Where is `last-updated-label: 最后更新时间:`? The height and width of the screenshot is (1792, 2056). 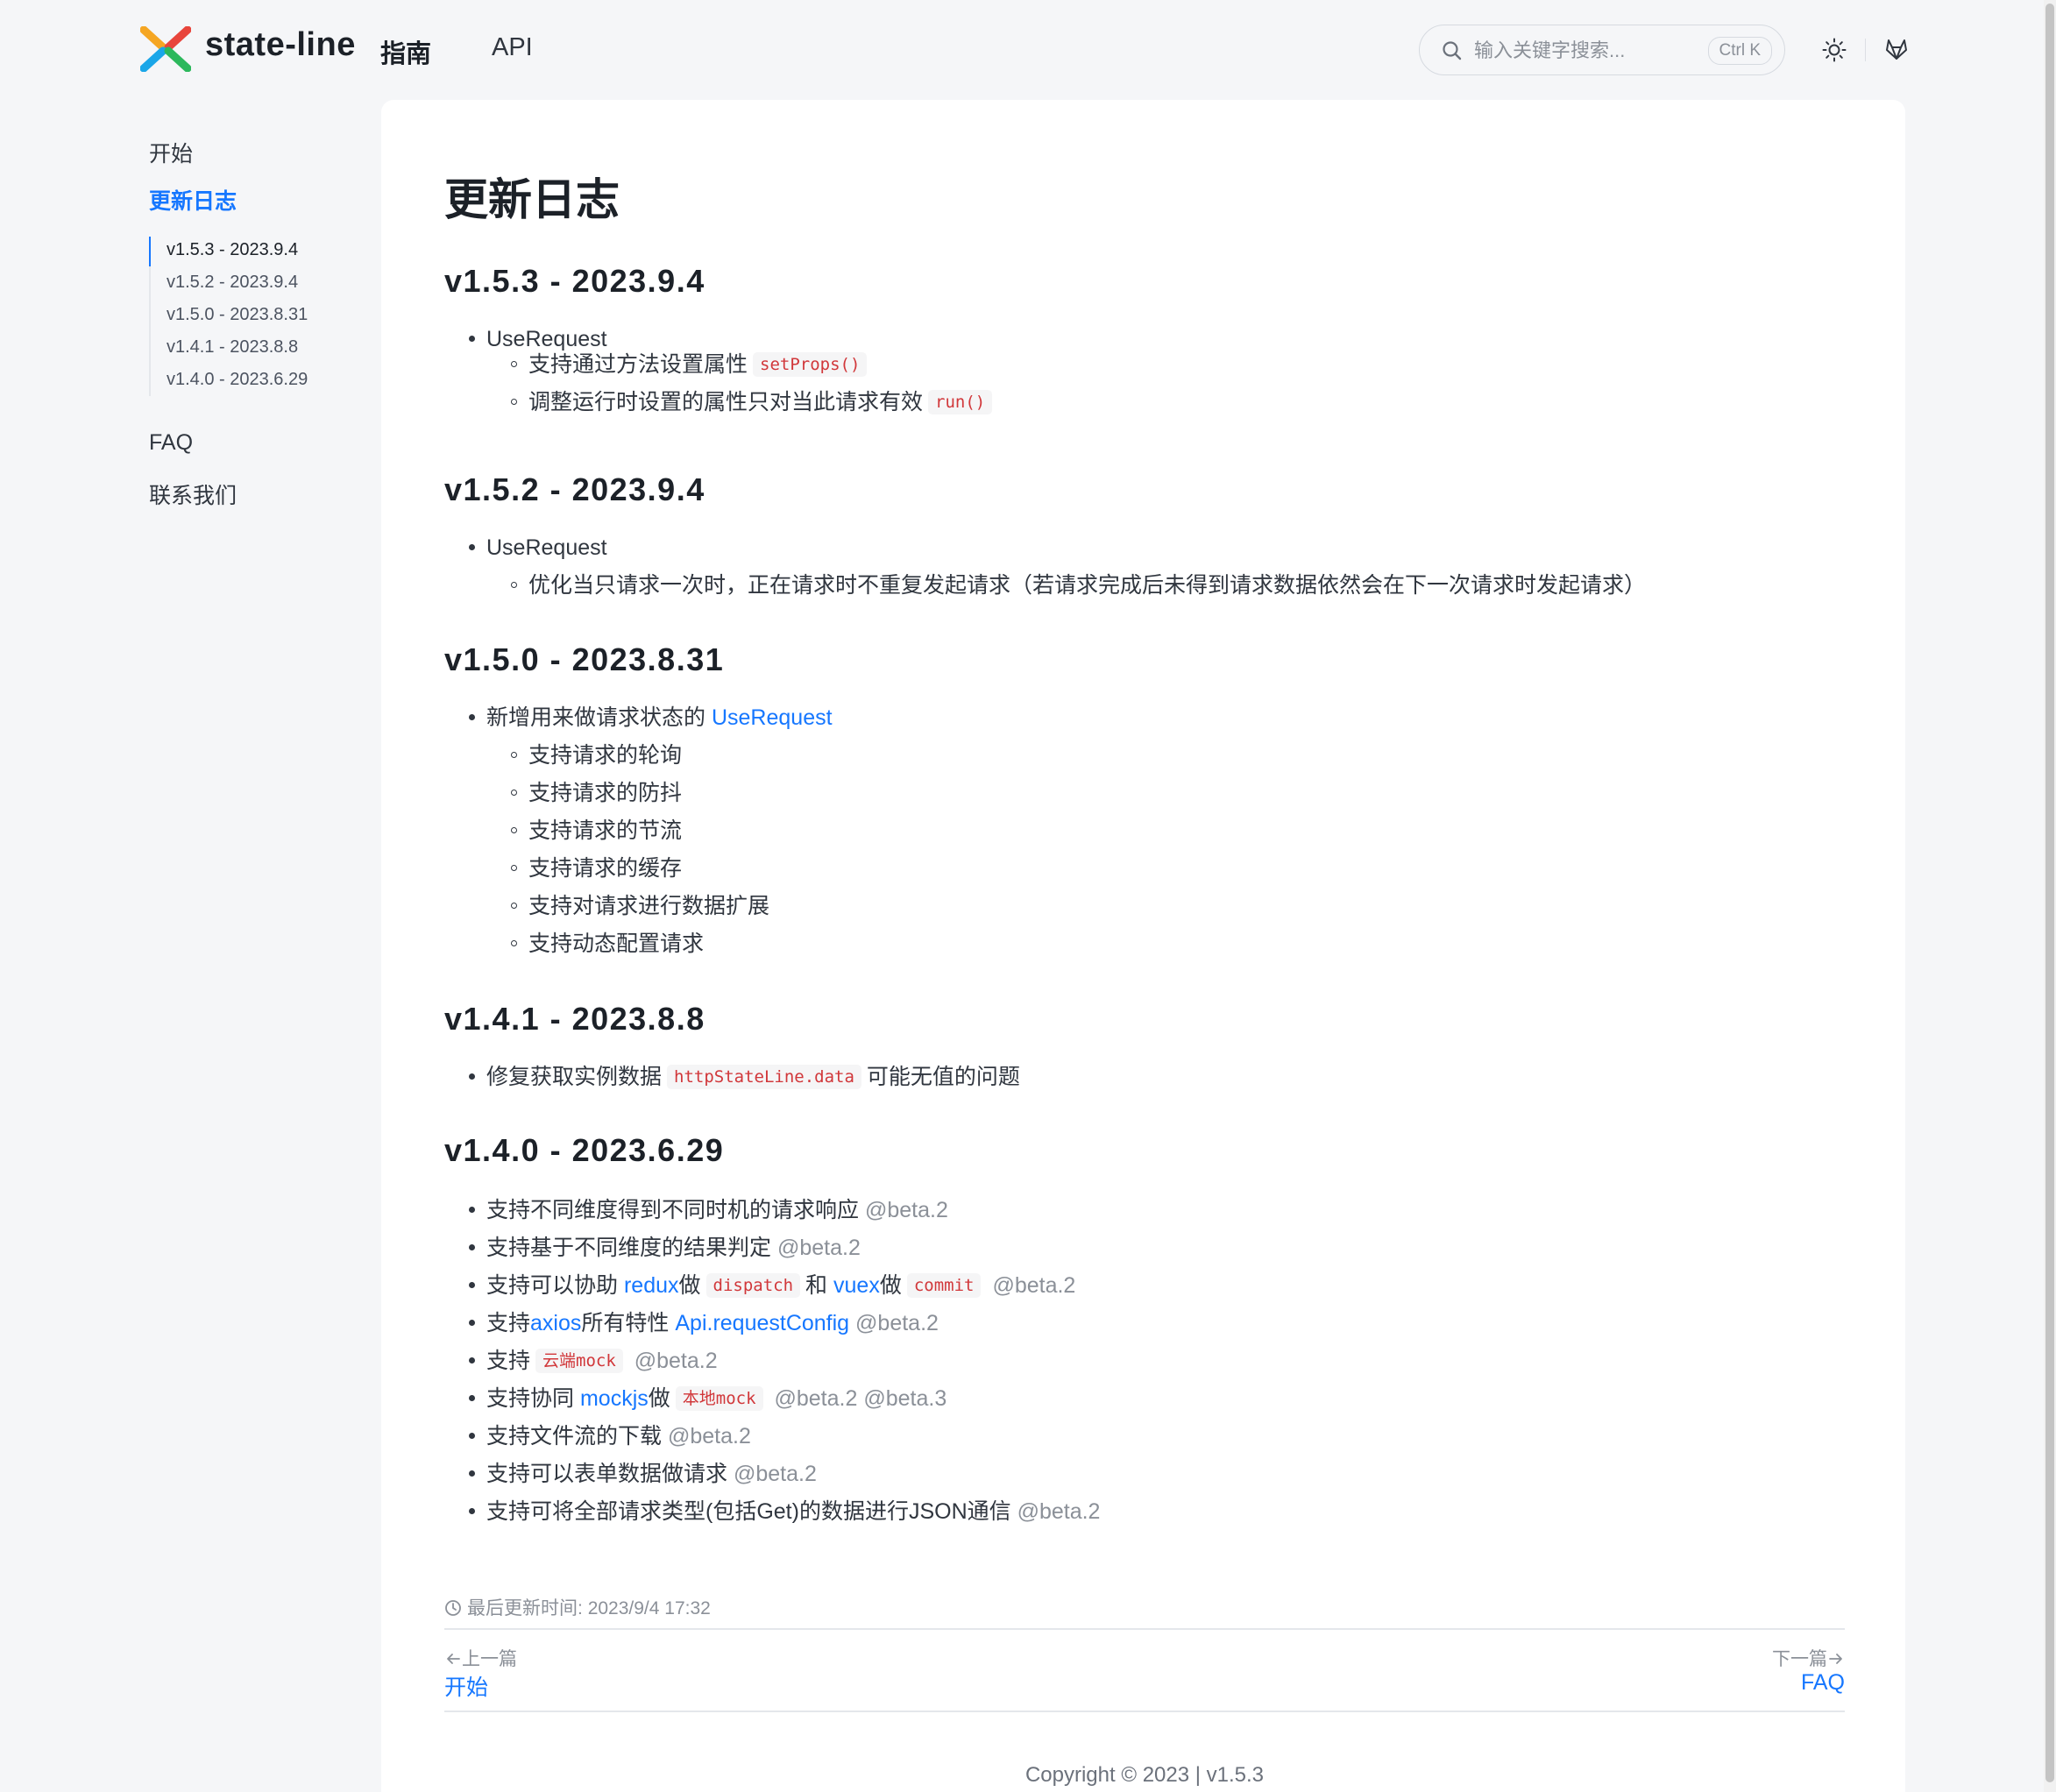 last-updated-label: 最后更新时间: is located at coordinates (525, 1608).